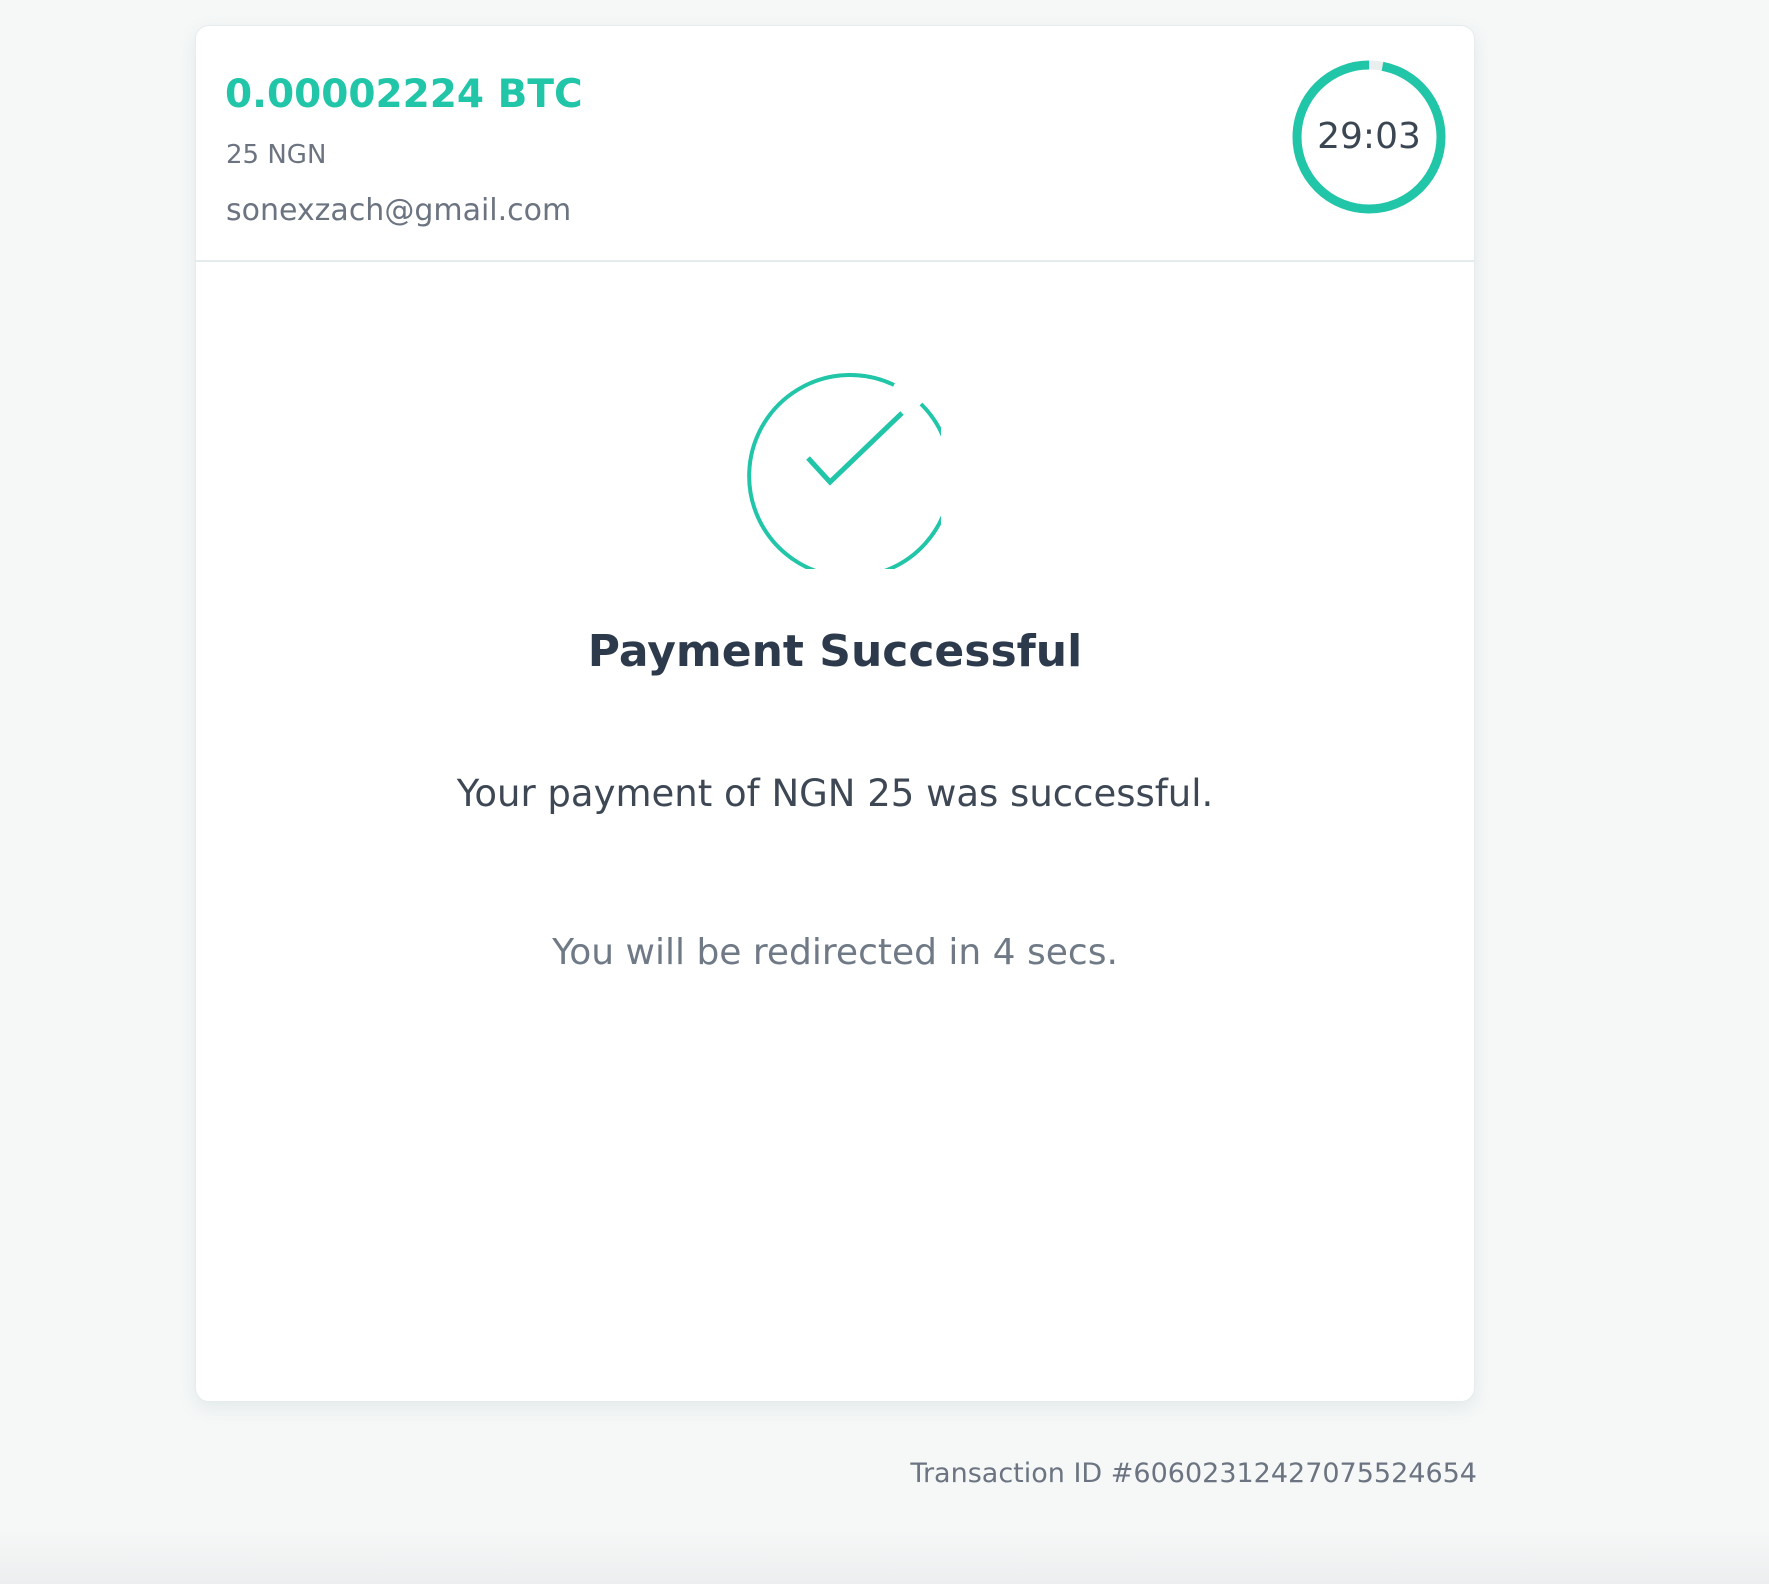 Image resolution: width=1769 pixels, height=1584 pixels. I want to click on countdown-timer: 29:03, so click(1369, 137).